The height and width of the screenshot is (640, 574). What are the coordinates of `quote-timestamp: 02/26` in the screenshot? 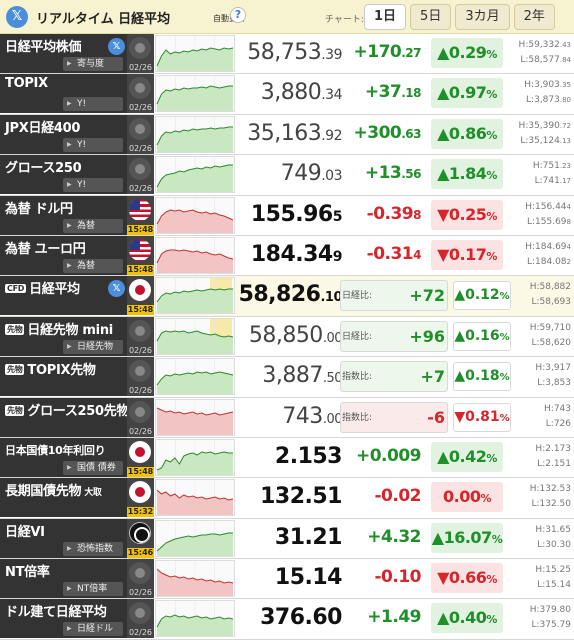 It's located at (140, 108).